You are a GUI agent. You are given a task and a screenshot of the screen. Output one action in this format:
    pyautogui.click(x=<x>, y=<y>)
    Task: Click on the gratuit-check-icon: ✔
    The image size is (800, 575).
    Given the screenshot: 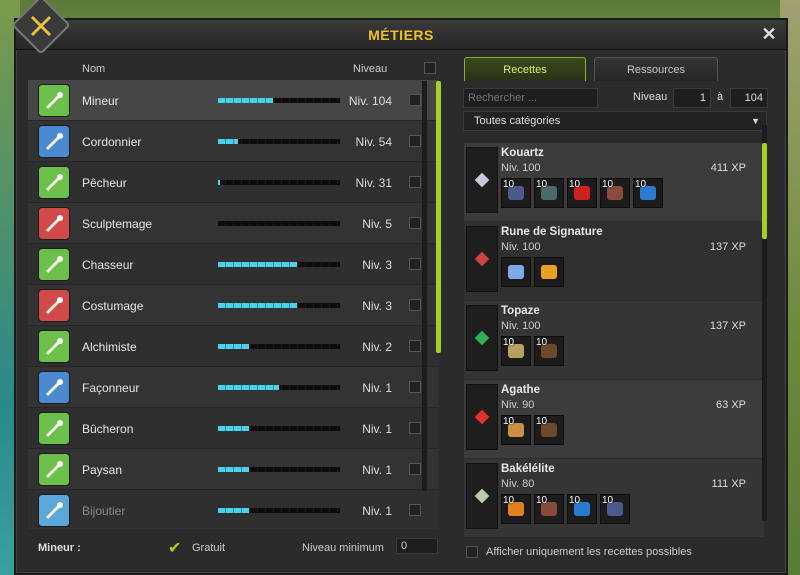 What is the action you would take?
    pyautogui.click(x=174, y=548)
    